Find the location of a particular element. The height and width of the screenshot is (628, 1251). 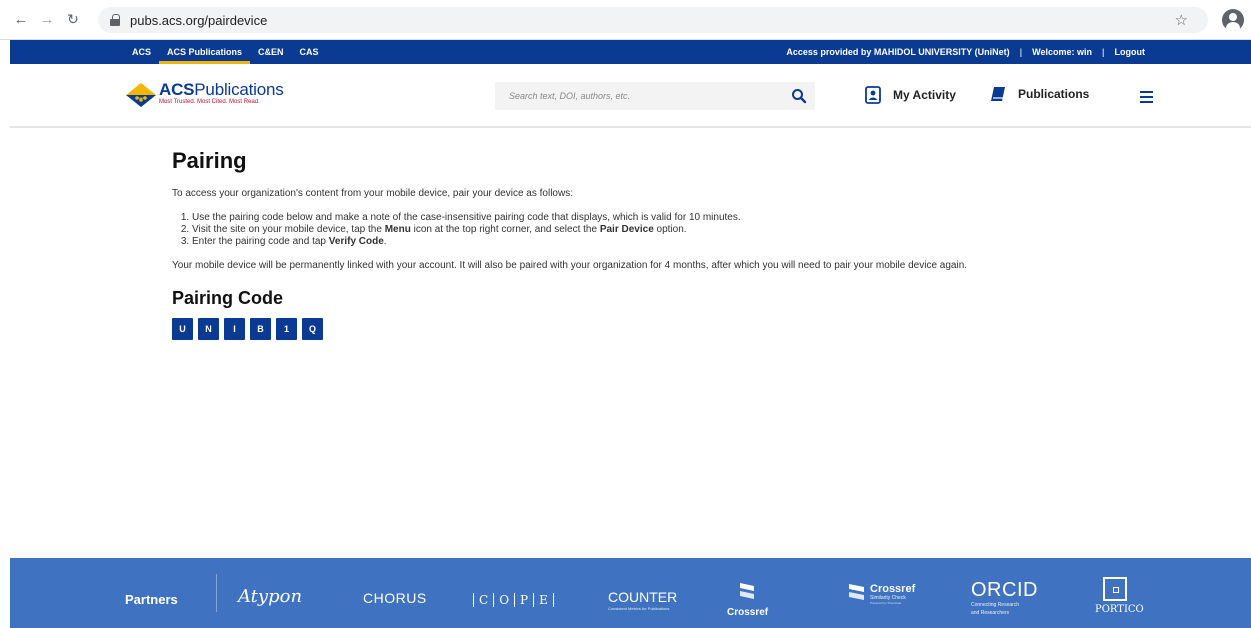

pairing-code: U N I B 1 Q is located at coordinates (707, 329).